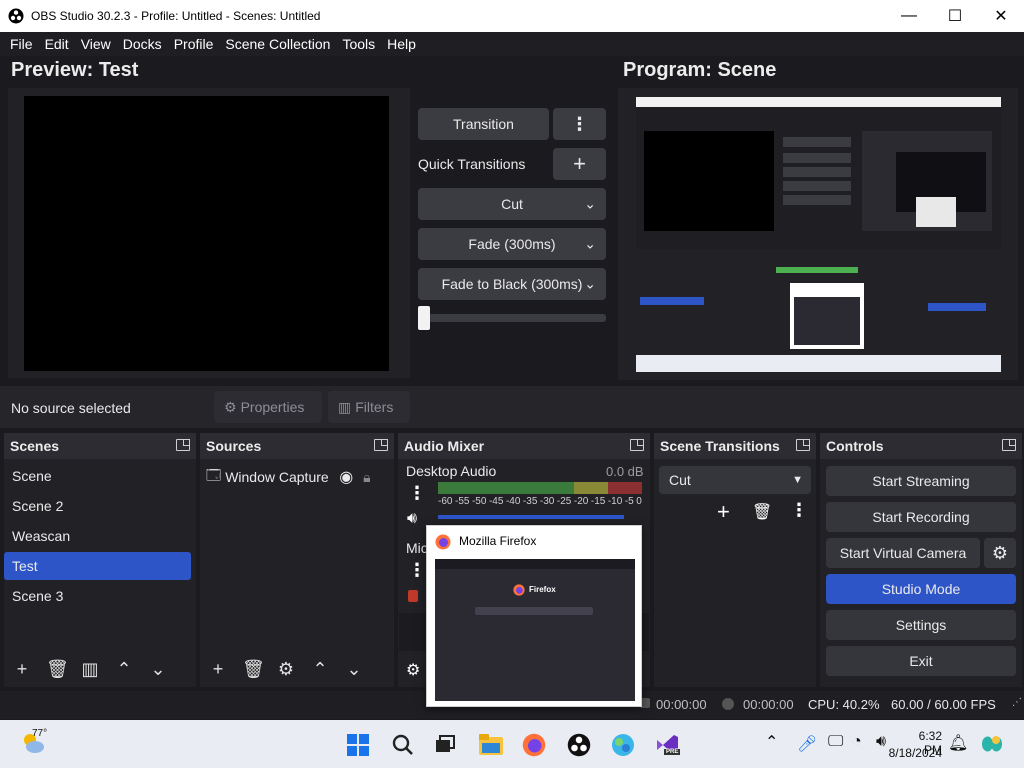  I want to click on firefox-taskbar-icon, so click(534, 745).